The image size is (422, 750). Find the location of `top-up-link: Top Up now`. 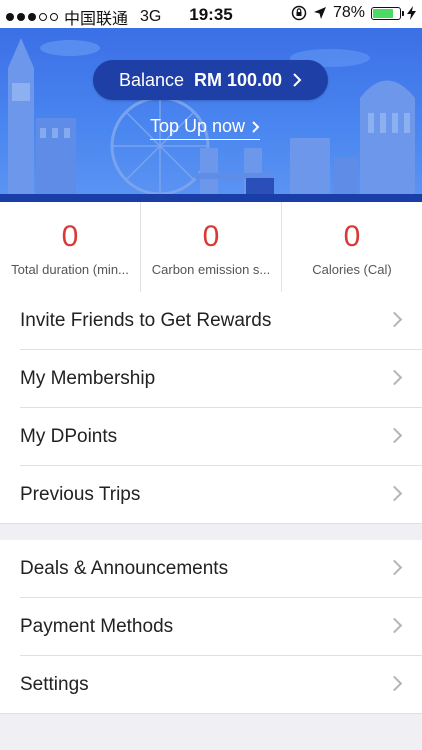

top-up-link: Top Up now is located at coordinates (205, 128).